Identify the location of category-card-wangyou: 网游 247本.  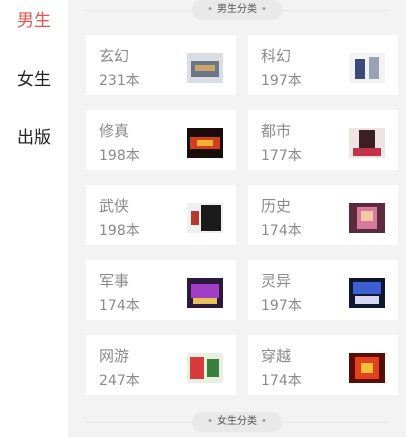
(161, 365).